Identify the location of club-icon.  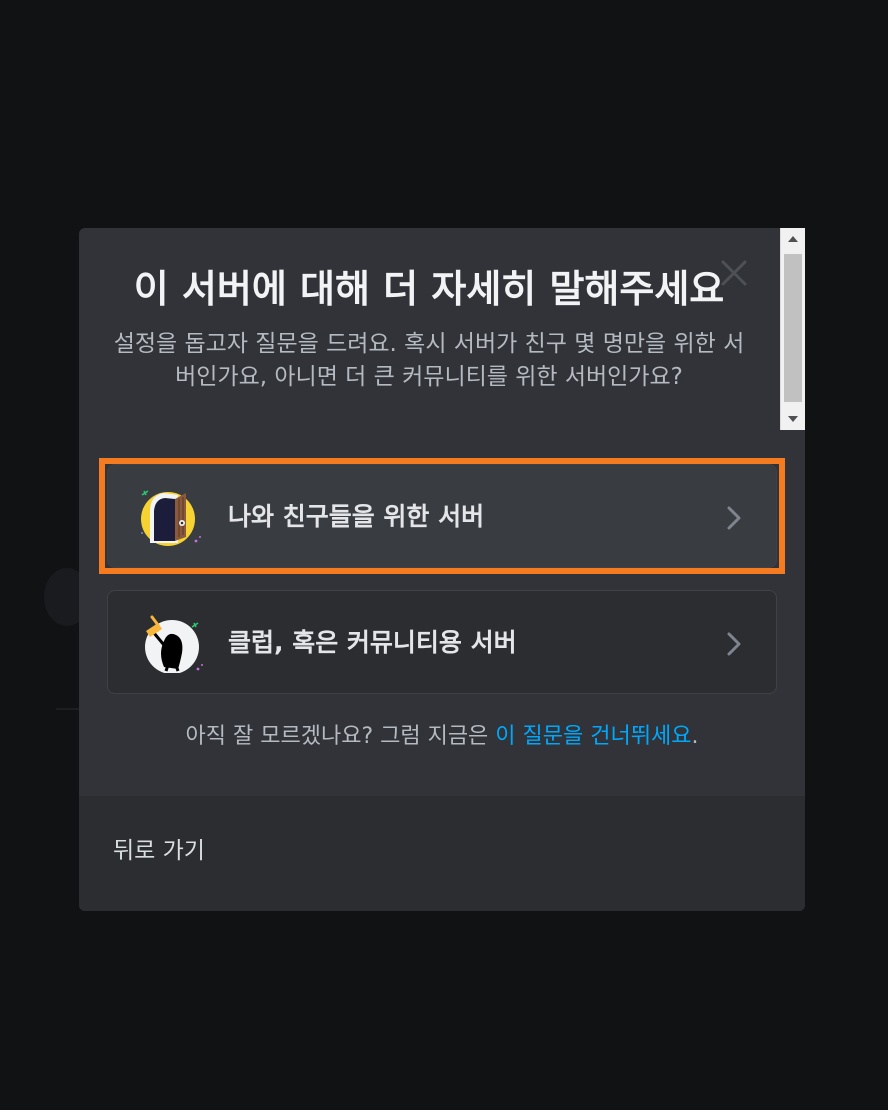
(171, 643).